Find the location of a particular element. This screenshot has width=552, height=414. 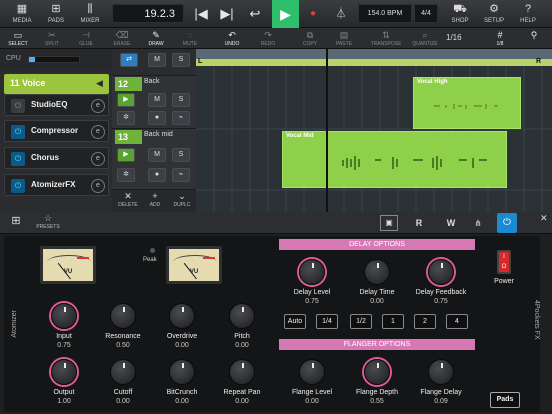

input-knob is located at coordinates (64, 316).